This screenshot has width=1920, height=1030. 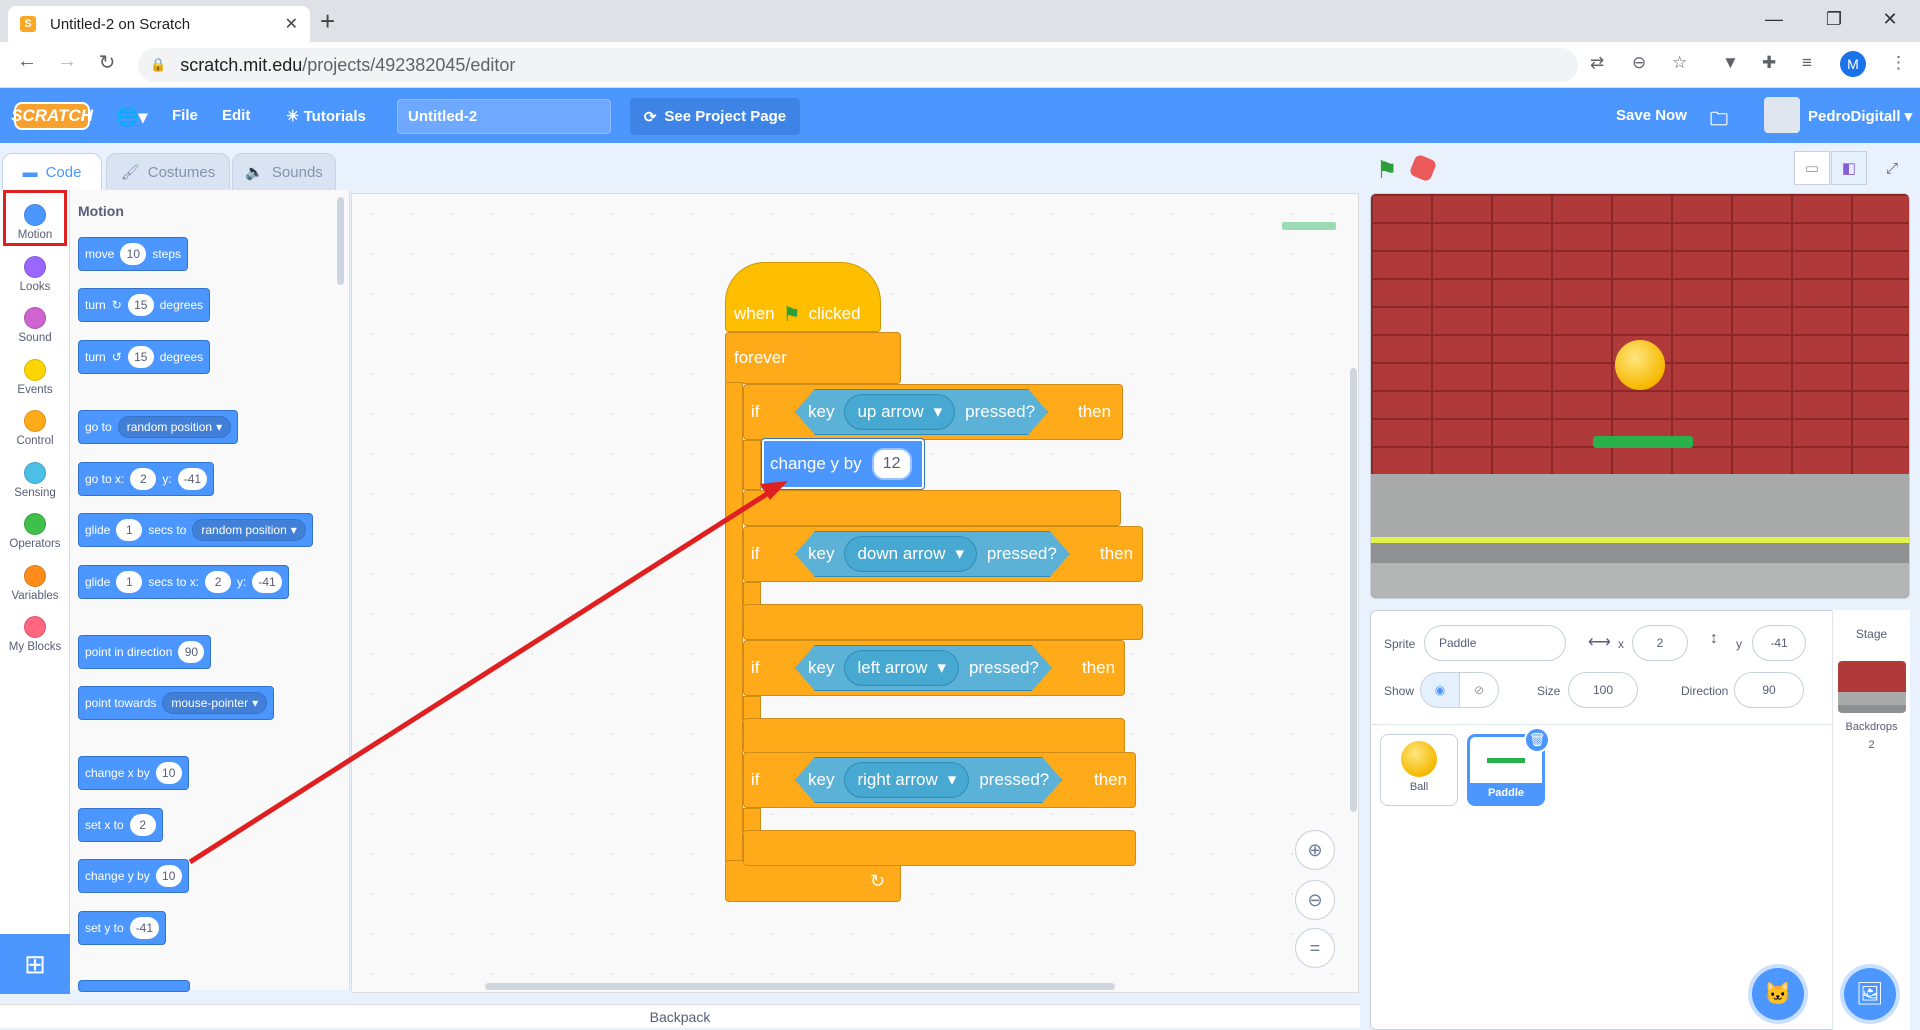 What do you see at coordinates (122, 928) in the screenshot?
I see `set-y-block: set y to -41` at bounding box center [122, 928].